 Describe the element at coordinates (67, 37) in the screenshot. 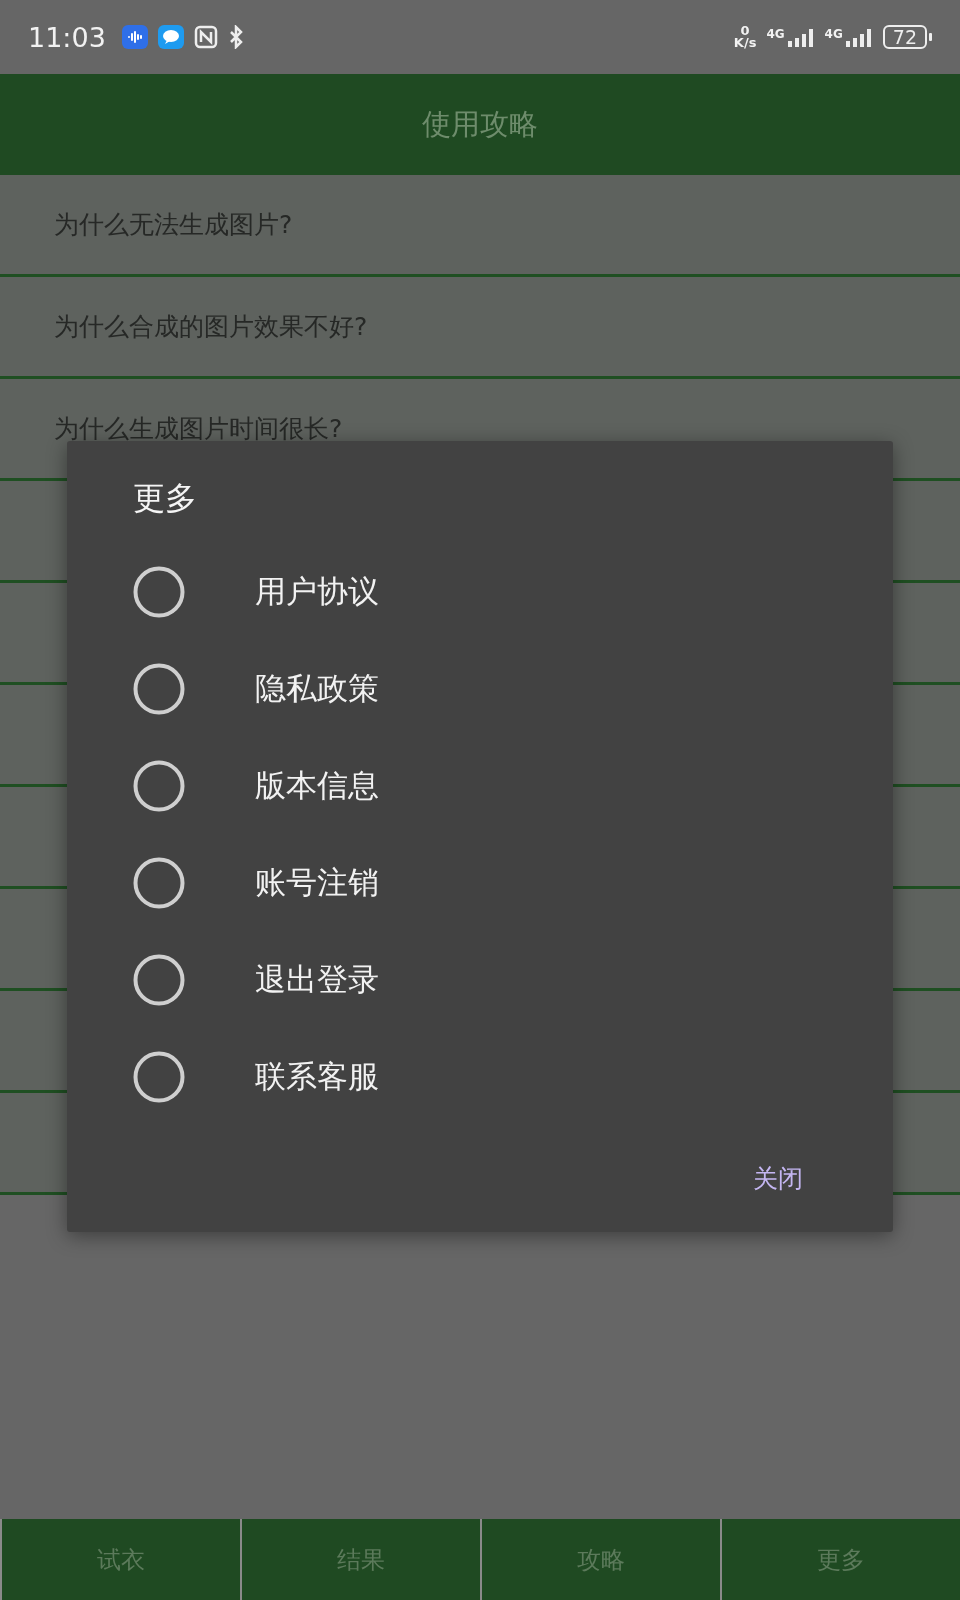

I see `clock-time: 11:03` at that location.